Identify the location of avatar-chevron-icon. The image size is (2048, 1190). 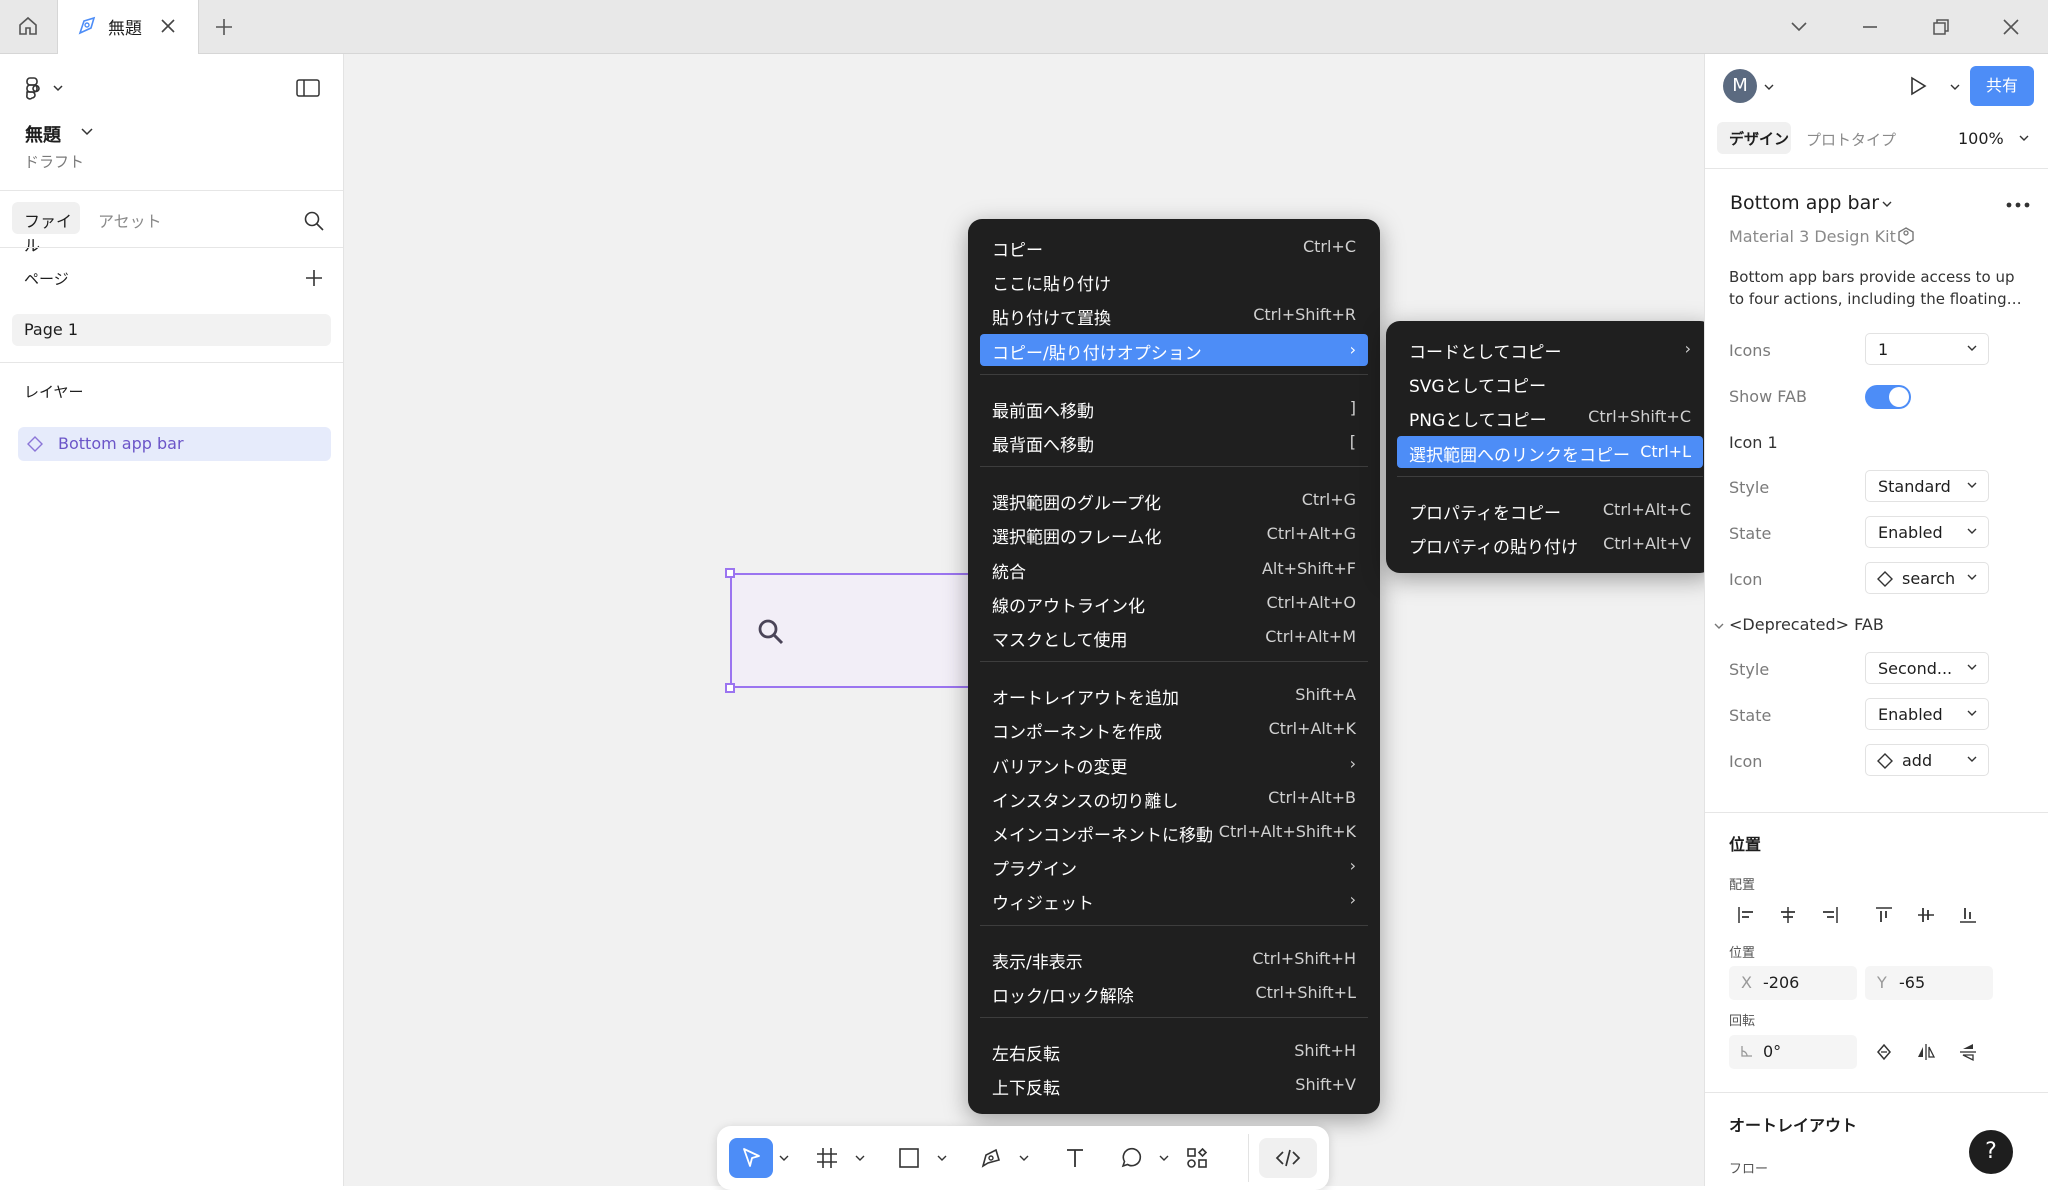
(1769, 87).